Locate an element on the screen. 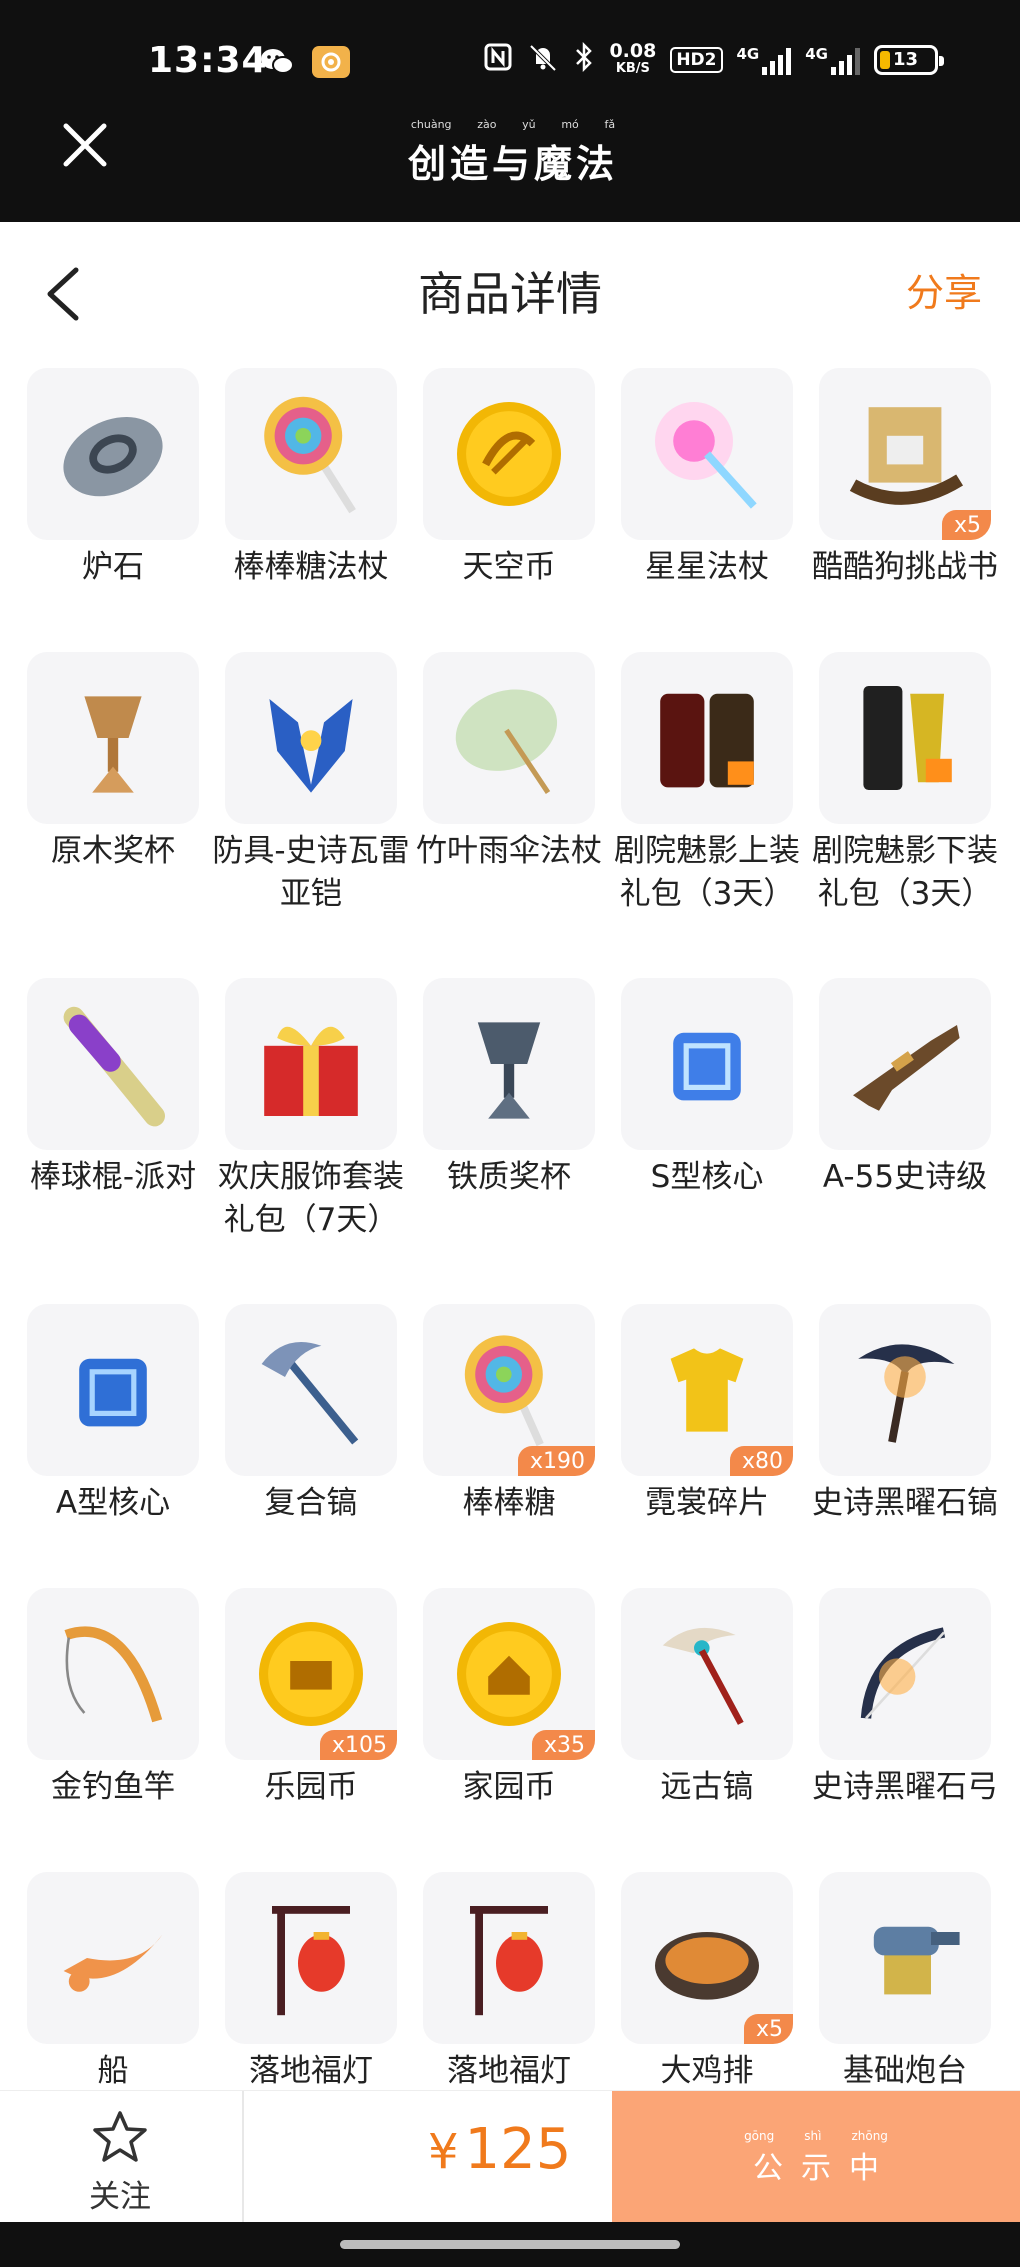 The height and width of the screenshot is (2267, 1020). grid-item: x5 大鸡排 is located at coordinates (707, 1981).